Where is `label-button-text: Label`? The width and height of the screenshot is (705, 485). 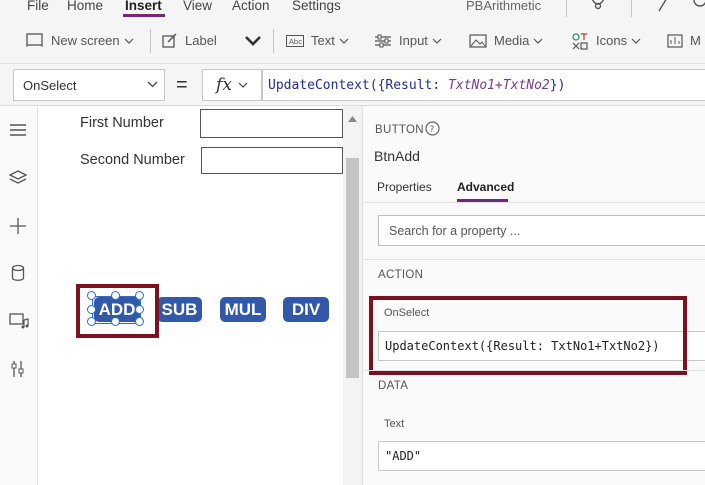
label-button-text: Label is located at coordinates (201, 40).